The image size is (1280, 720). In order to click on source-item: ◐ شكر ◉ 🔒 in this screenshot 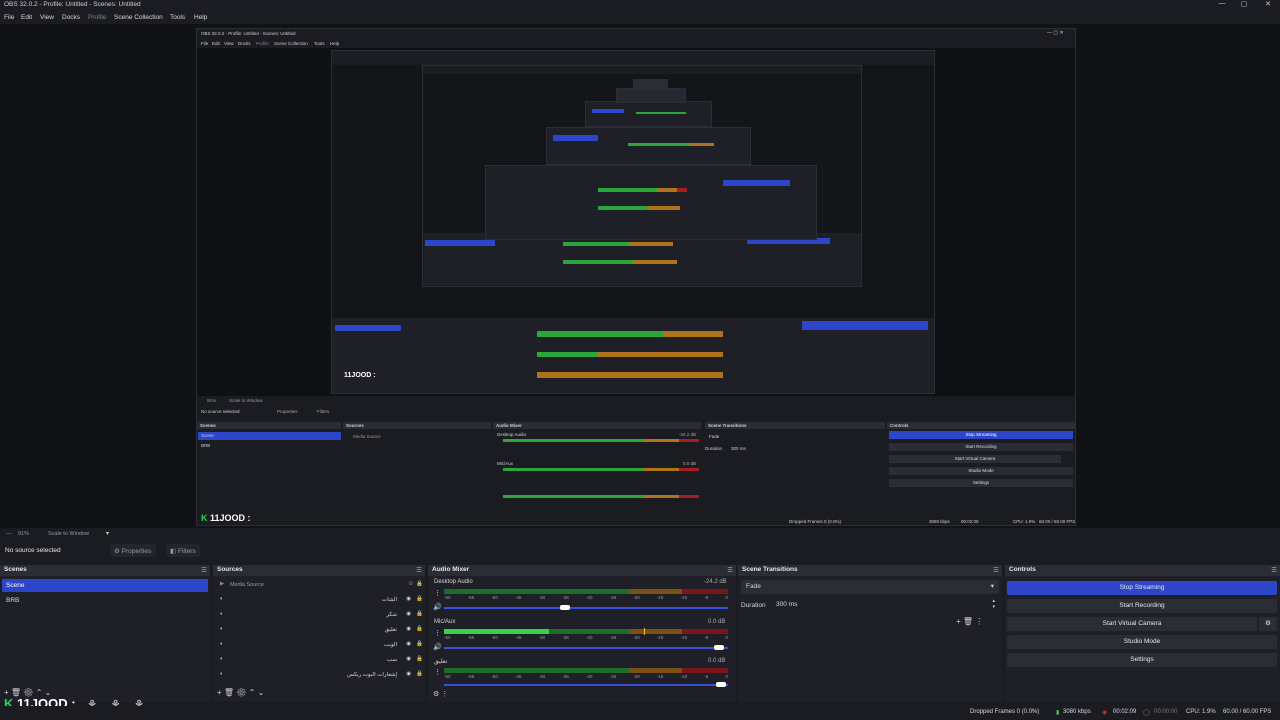, I will do `click(320, 616)`.